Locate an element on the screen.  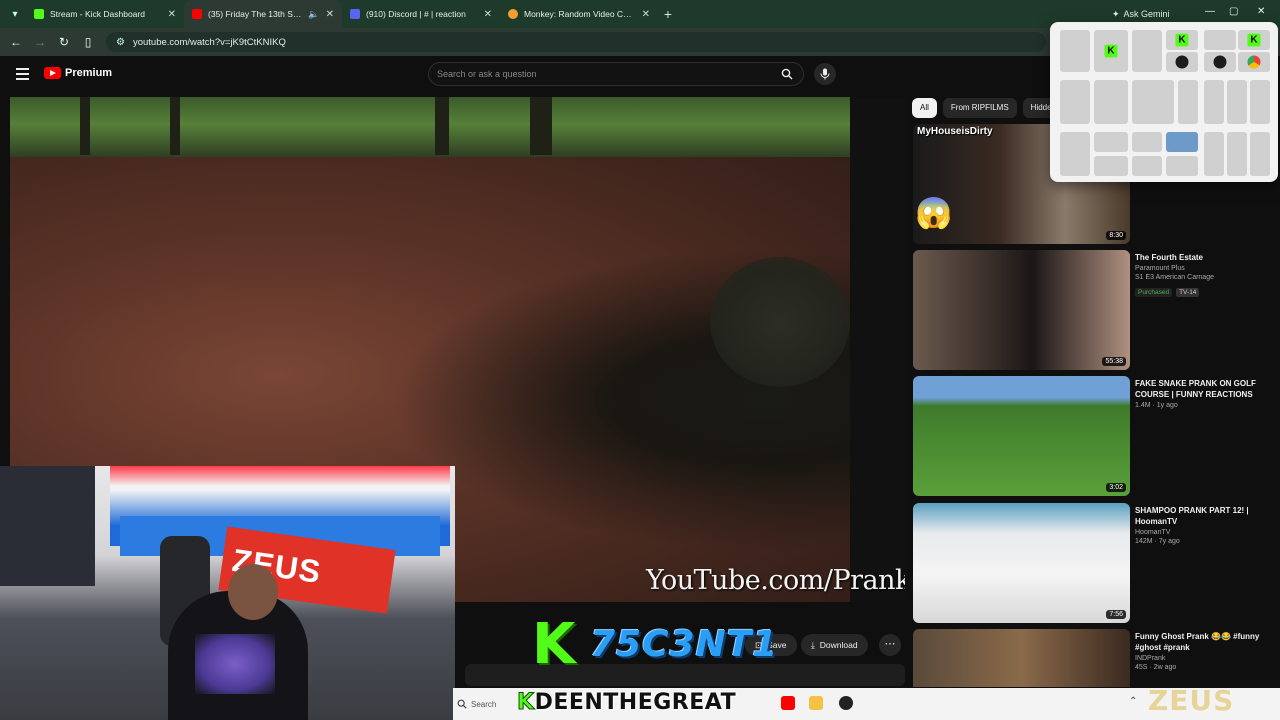
download-button: ⤓ Download is located at coordinates (834, 645).